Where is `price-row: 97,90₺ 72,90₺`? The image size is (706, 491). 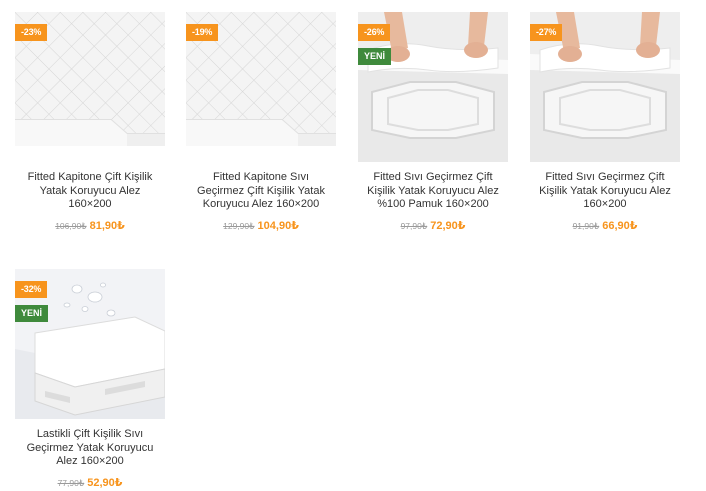 price-row: 97,90₺ 72,90₺ is located at coordinates (433, 225).